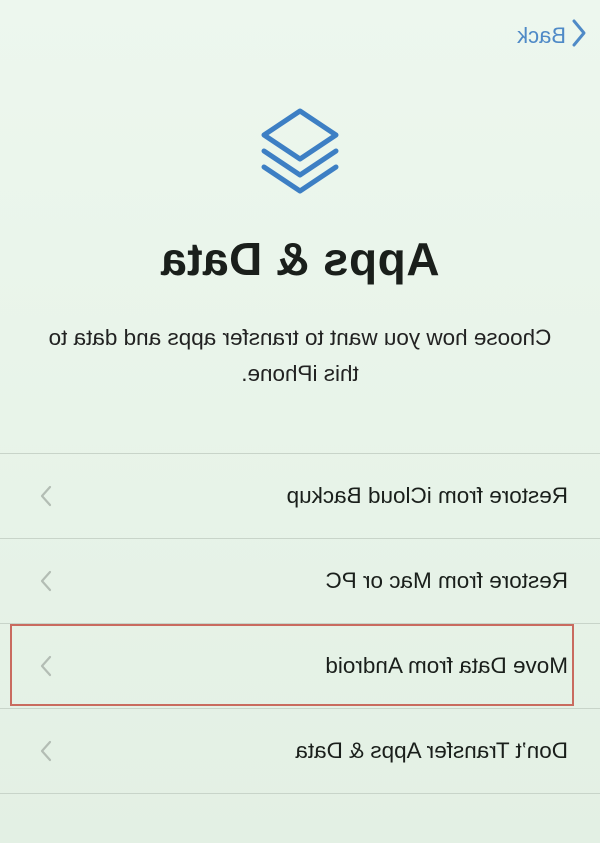 The width and height of the screenshot is (600, 843). I want to click on stacked-layers-icon, so click(300, 151).